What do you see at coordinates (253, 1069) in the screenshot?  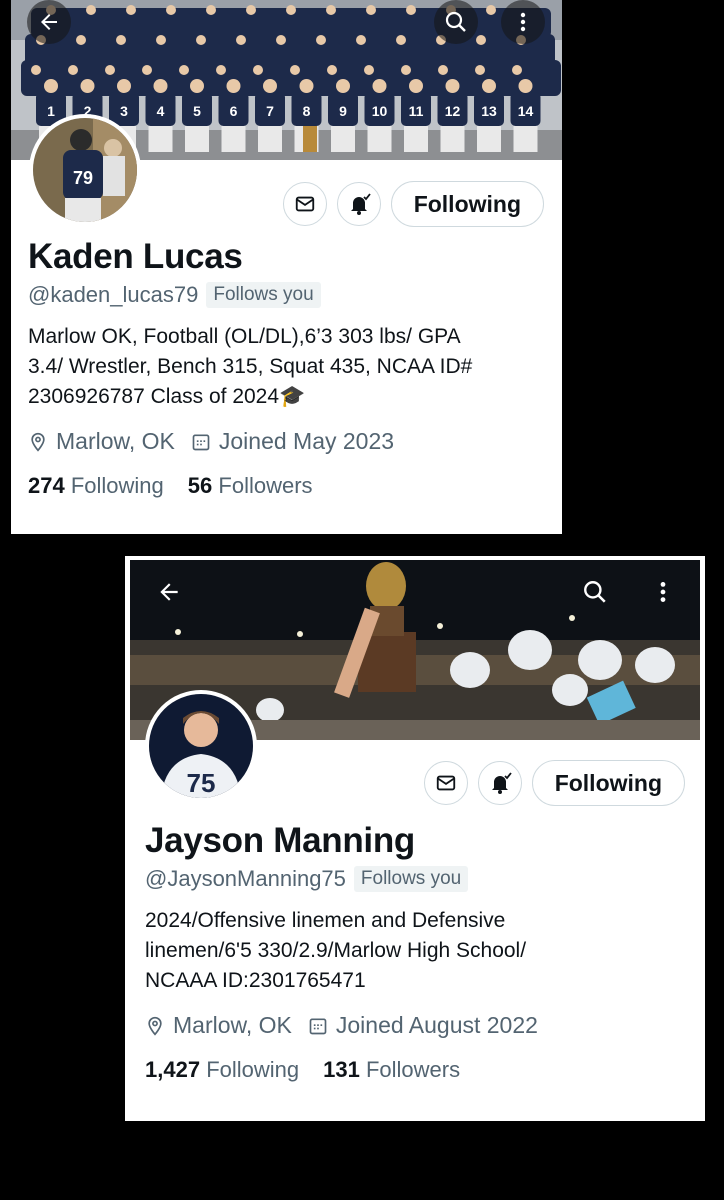 I see `following-label: Following` at bounding box center [253, 1069].